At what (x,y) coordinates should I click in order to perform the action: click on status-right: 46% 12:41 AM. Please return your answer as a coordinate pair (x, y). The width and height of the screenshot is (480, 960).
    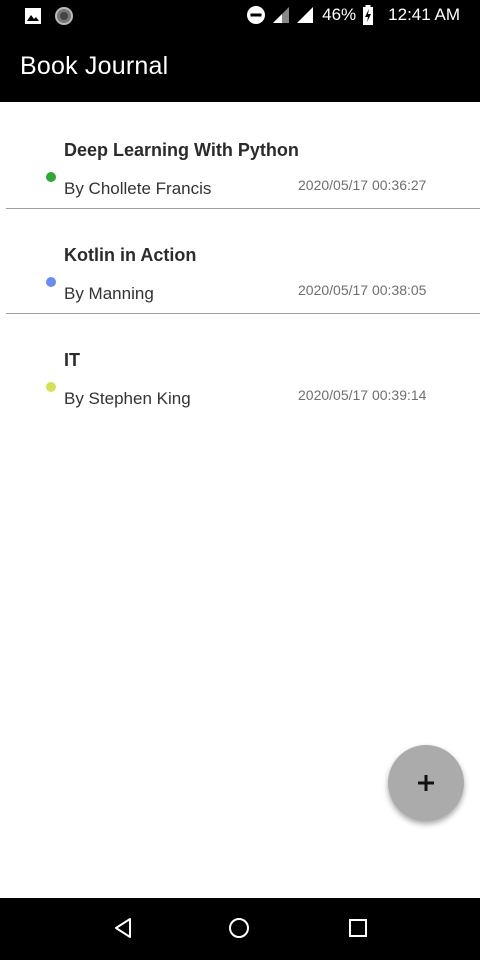
    Looking at the image, I should click on (353, 15).